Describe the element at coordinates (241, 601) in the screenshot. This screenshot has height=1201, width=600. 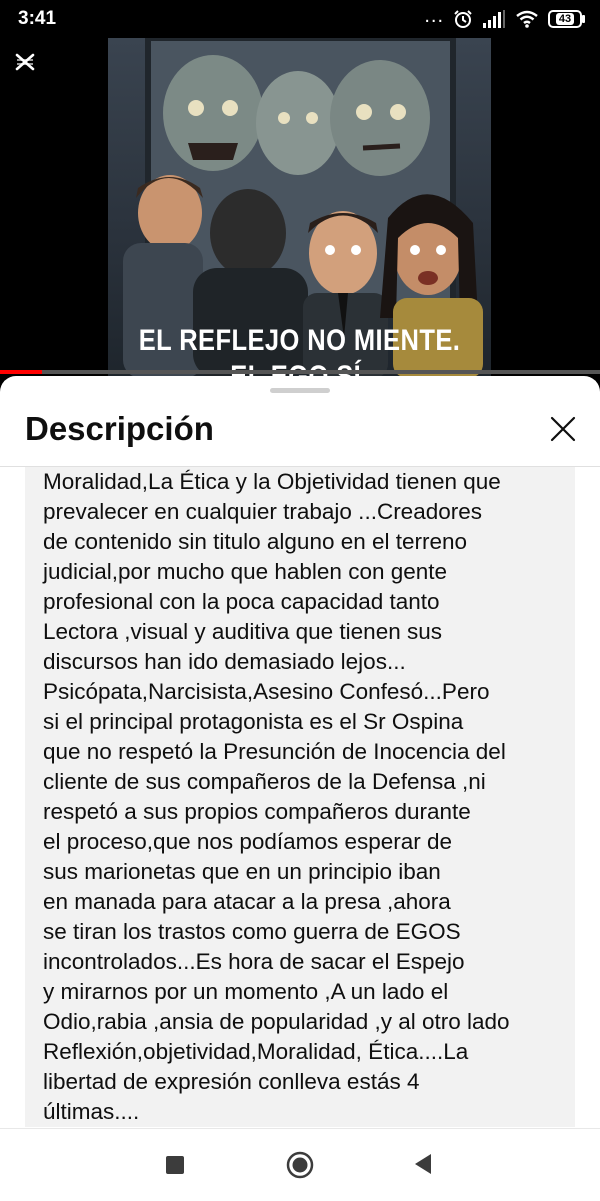
I see `description-line: profesional con la poca capacidad tanto` at that location.